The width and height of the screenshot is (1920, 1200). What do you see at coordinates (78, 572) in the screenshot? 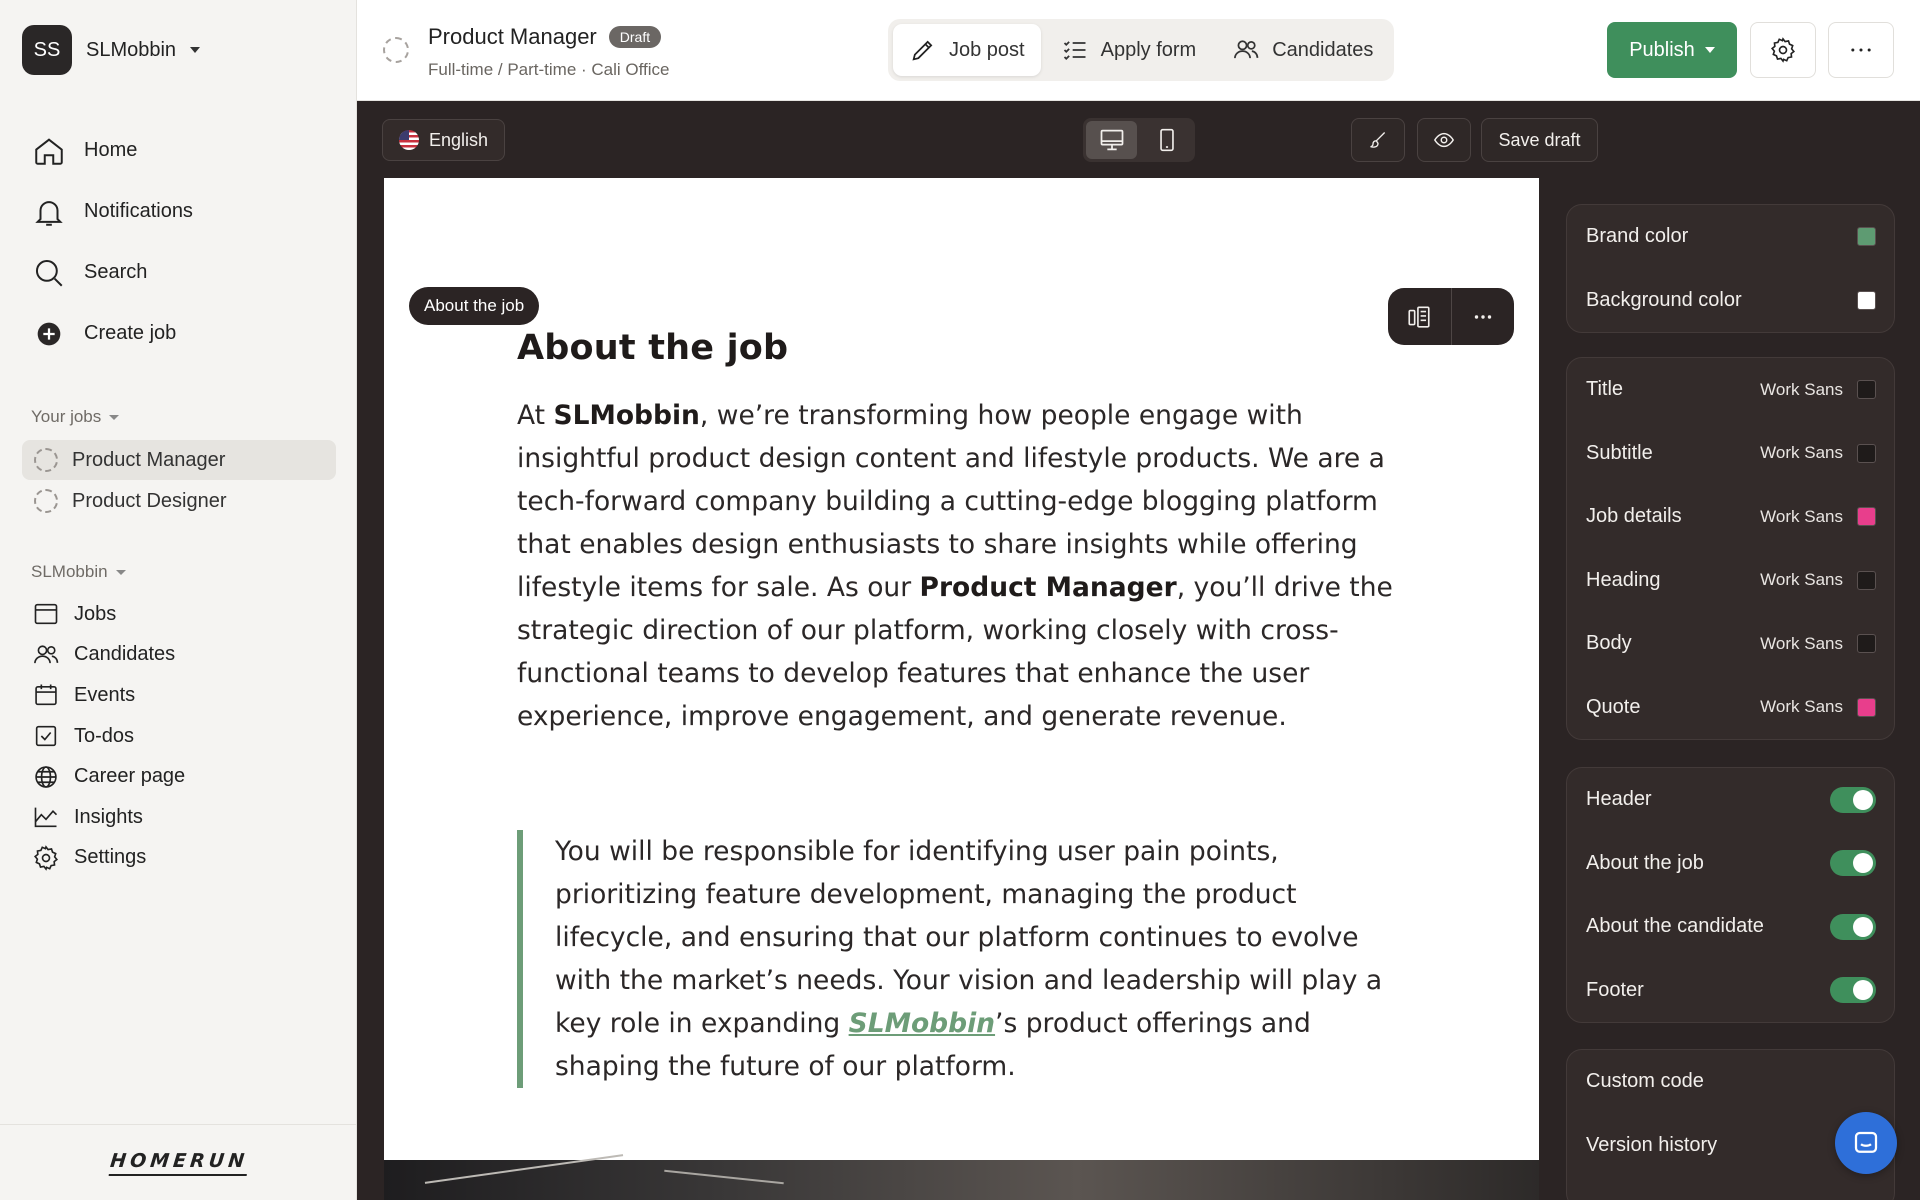
I see `org-section-header: SLMobbin` at bounding box center [78, 572].